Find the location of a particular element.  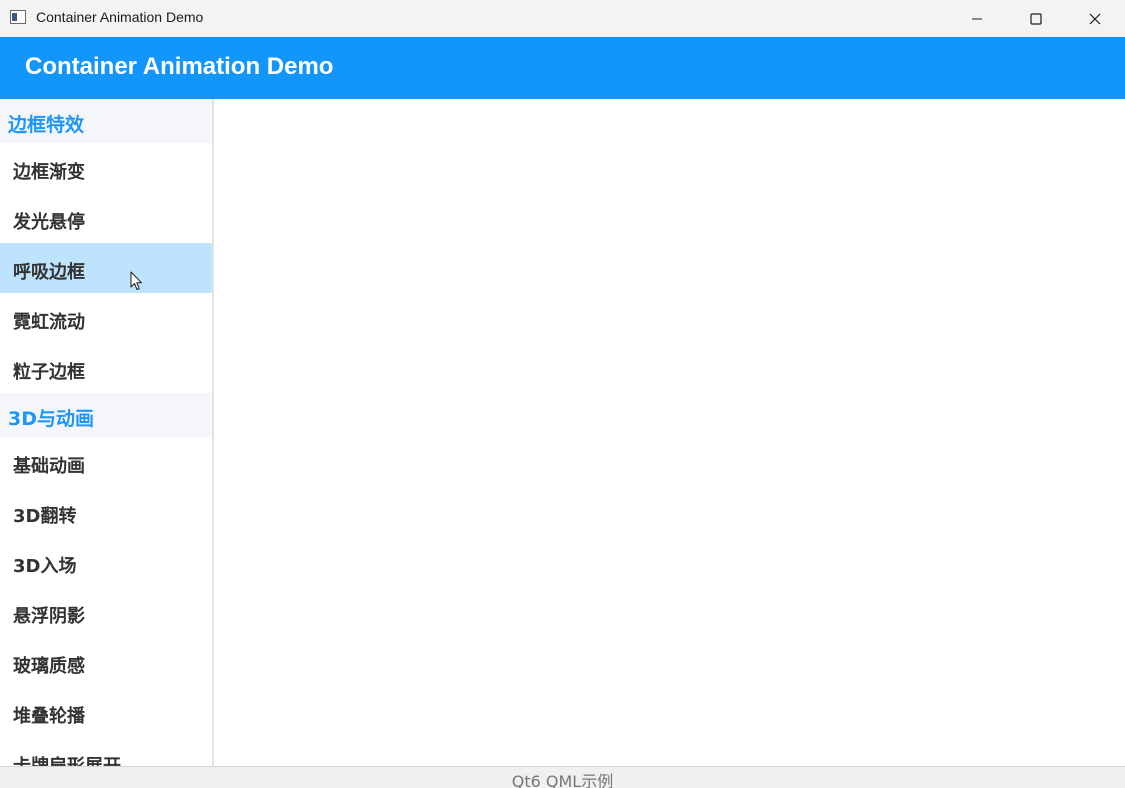

app-icon is located at coordinates (18, 17).